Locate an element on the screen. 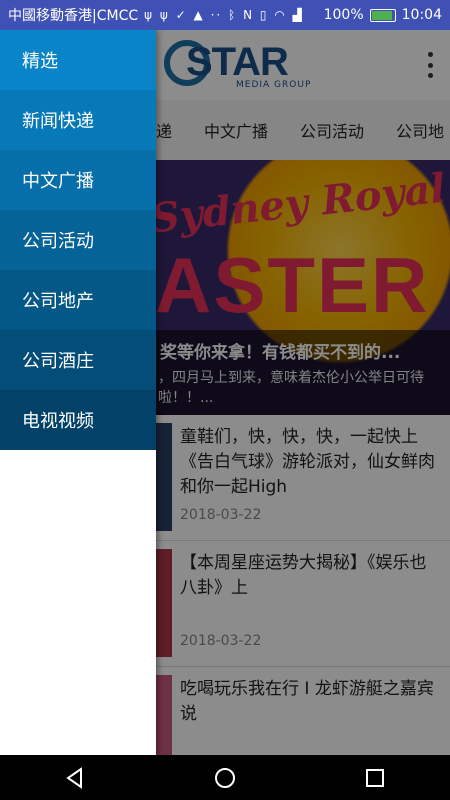  drawer-item-tv-video: 电视视频 is located at coordinates (78, 420).